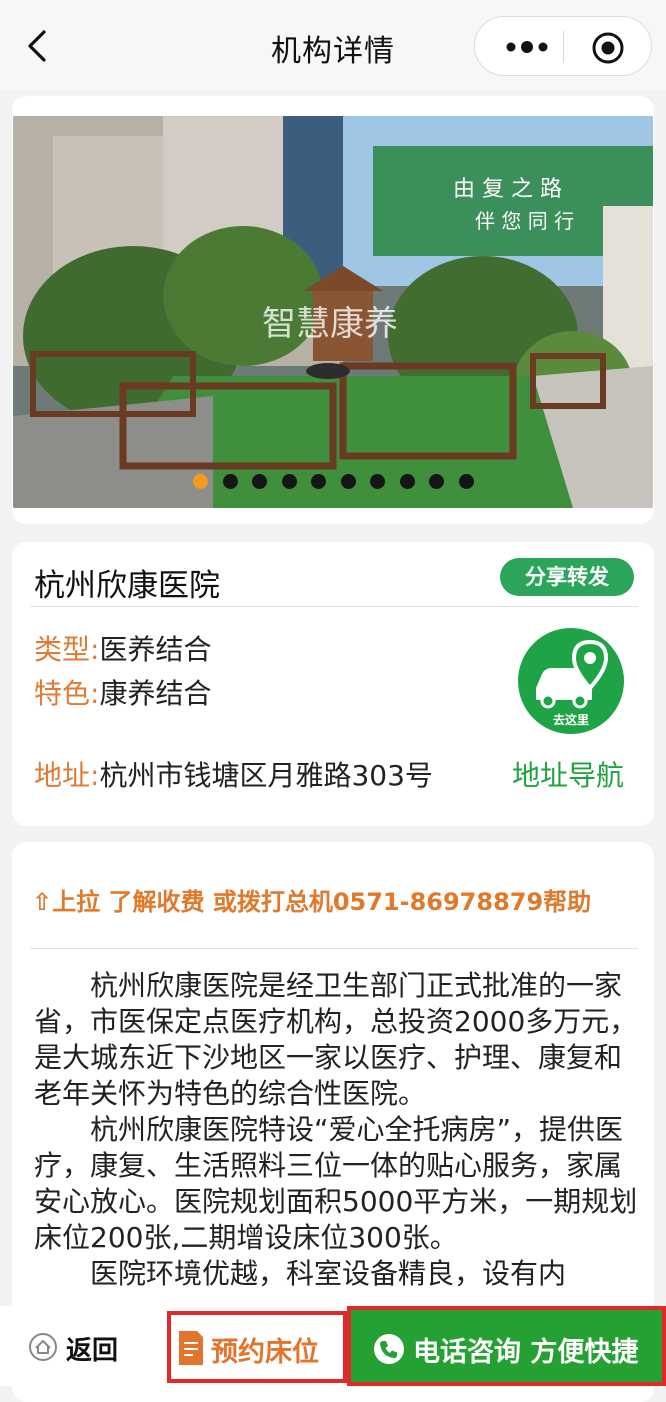  I want to click on type-row: 类型:医养结合, so click(122, 648).